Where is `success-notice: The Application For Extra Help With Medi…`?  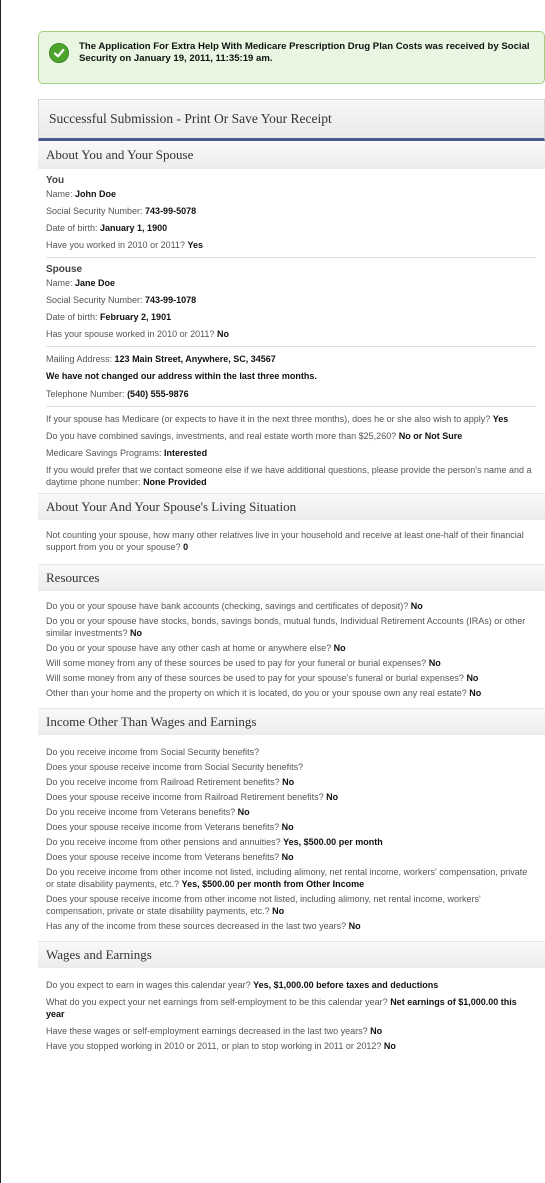
success-notice: The Application For Extra Help With Medi… is located at coordinates (291, 57).